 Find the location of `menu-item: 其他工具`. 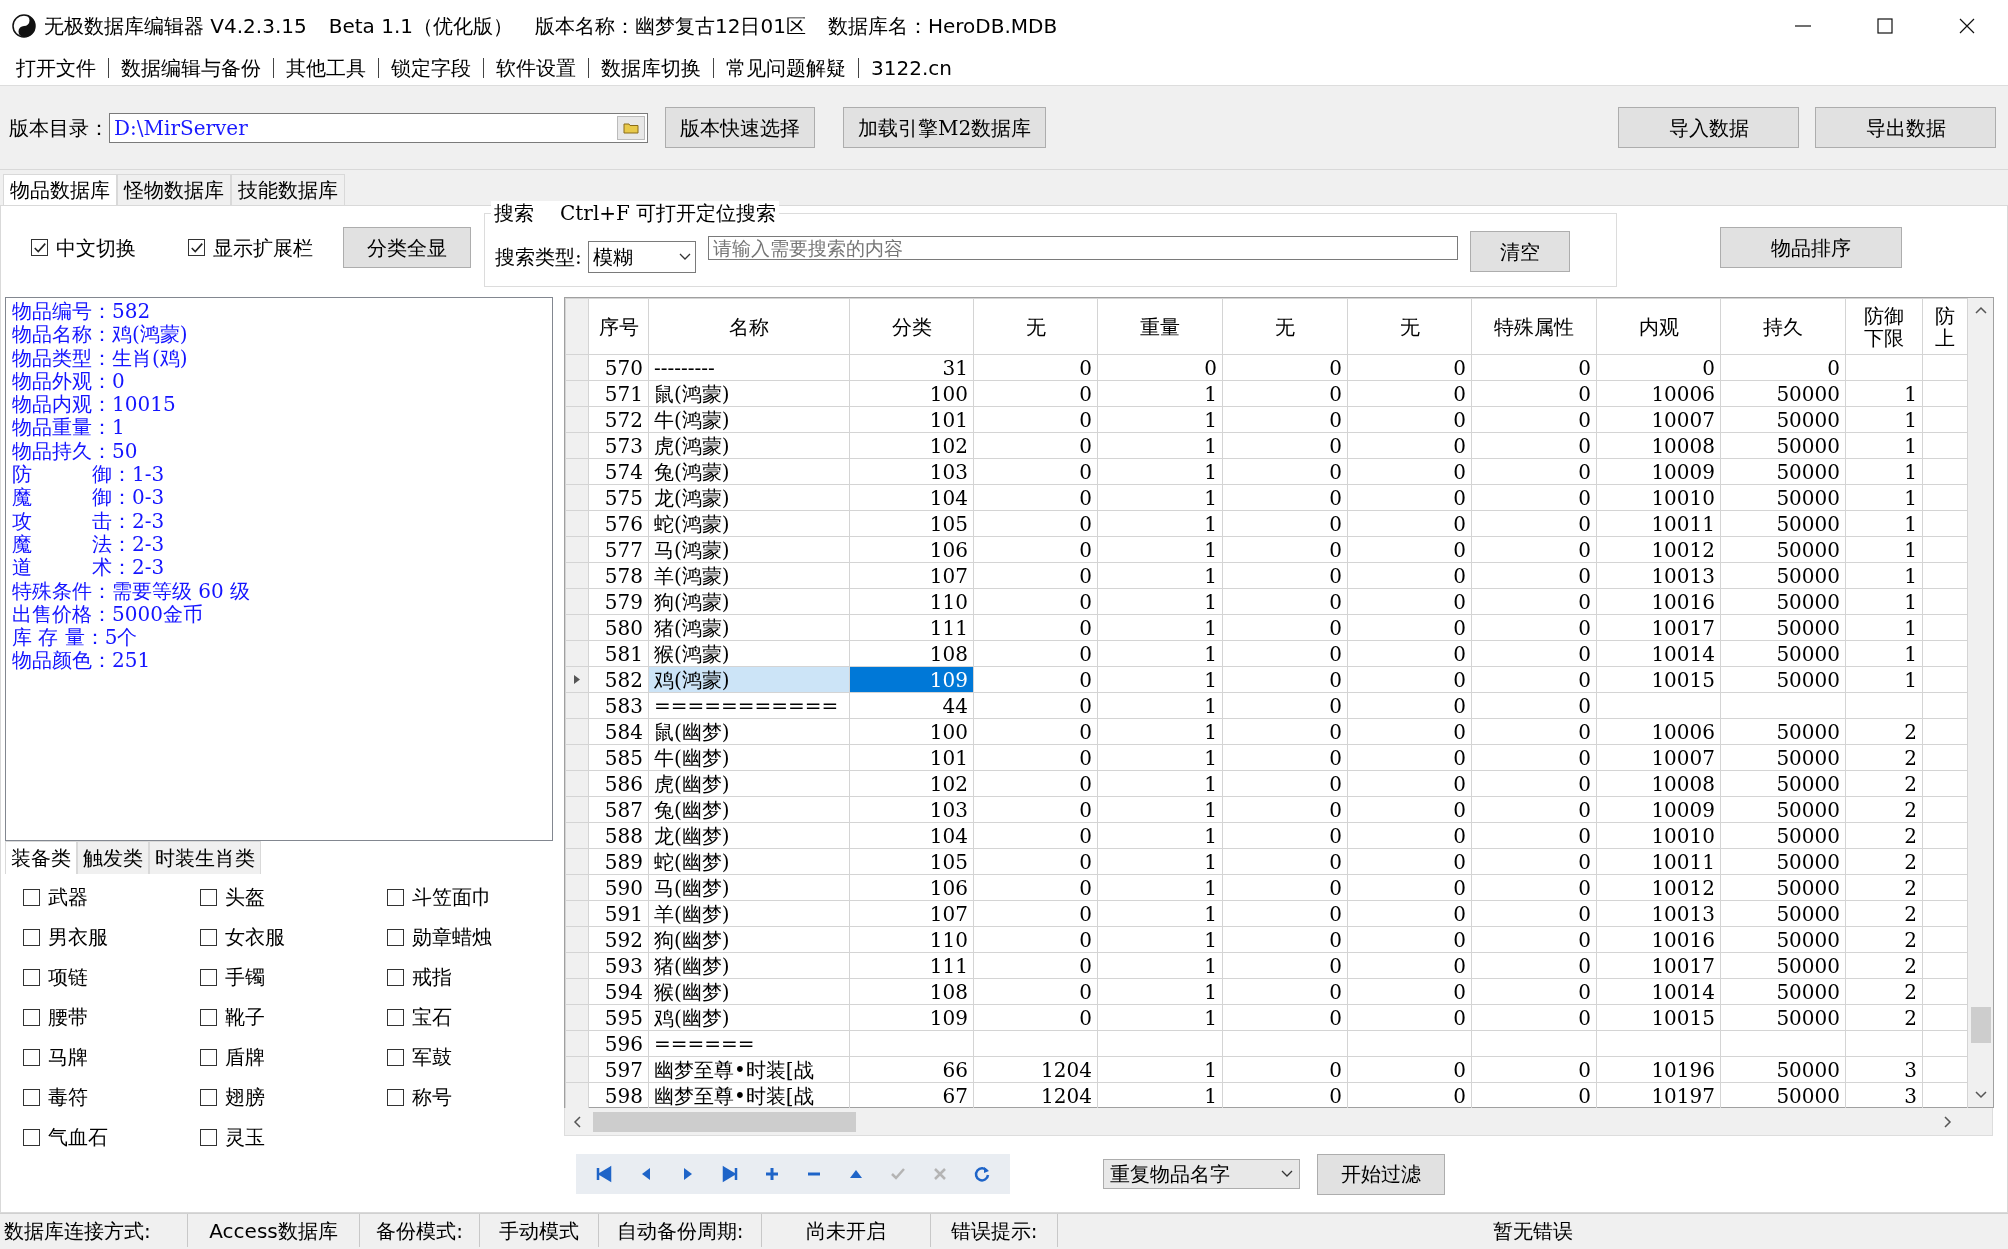

menu-item: 其他工具 is located at coordinates (326, 68).